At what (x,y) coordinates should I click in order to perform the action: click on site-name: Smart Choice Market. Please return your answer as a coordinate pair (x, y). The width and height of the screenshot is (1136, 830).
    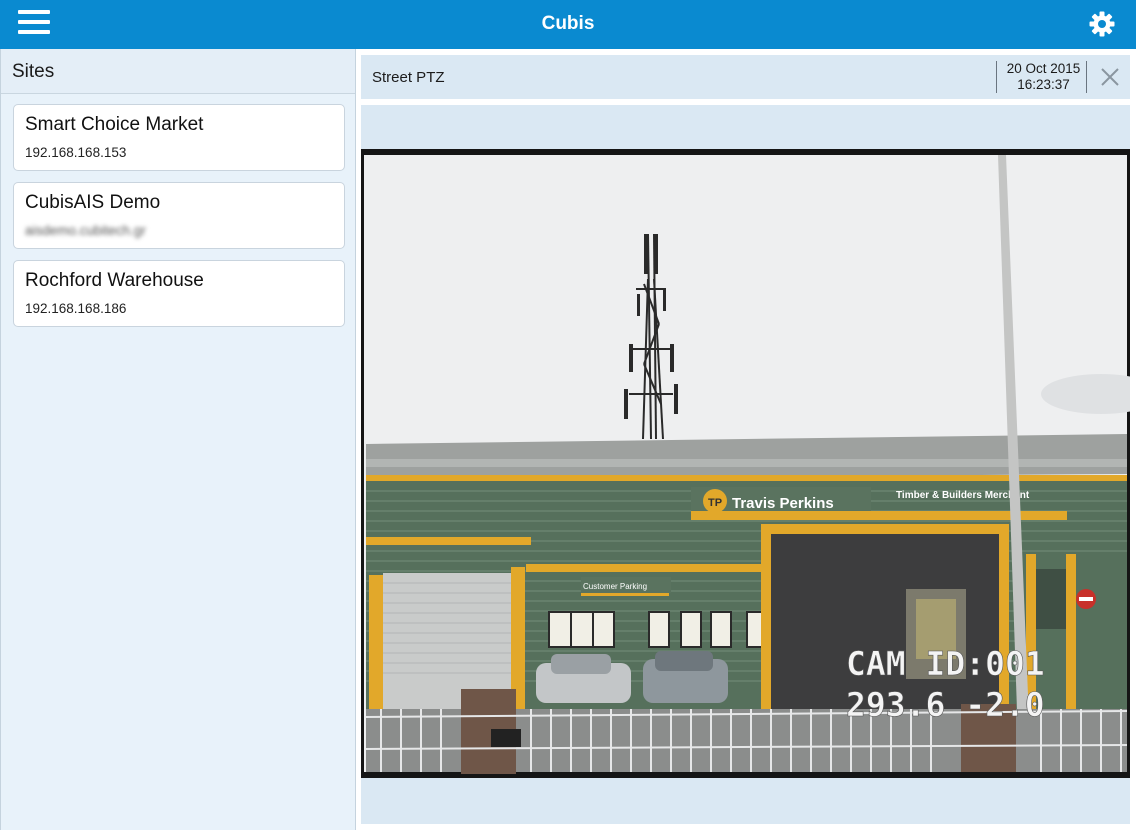
    Looking at the image, I should click on (114, 124).